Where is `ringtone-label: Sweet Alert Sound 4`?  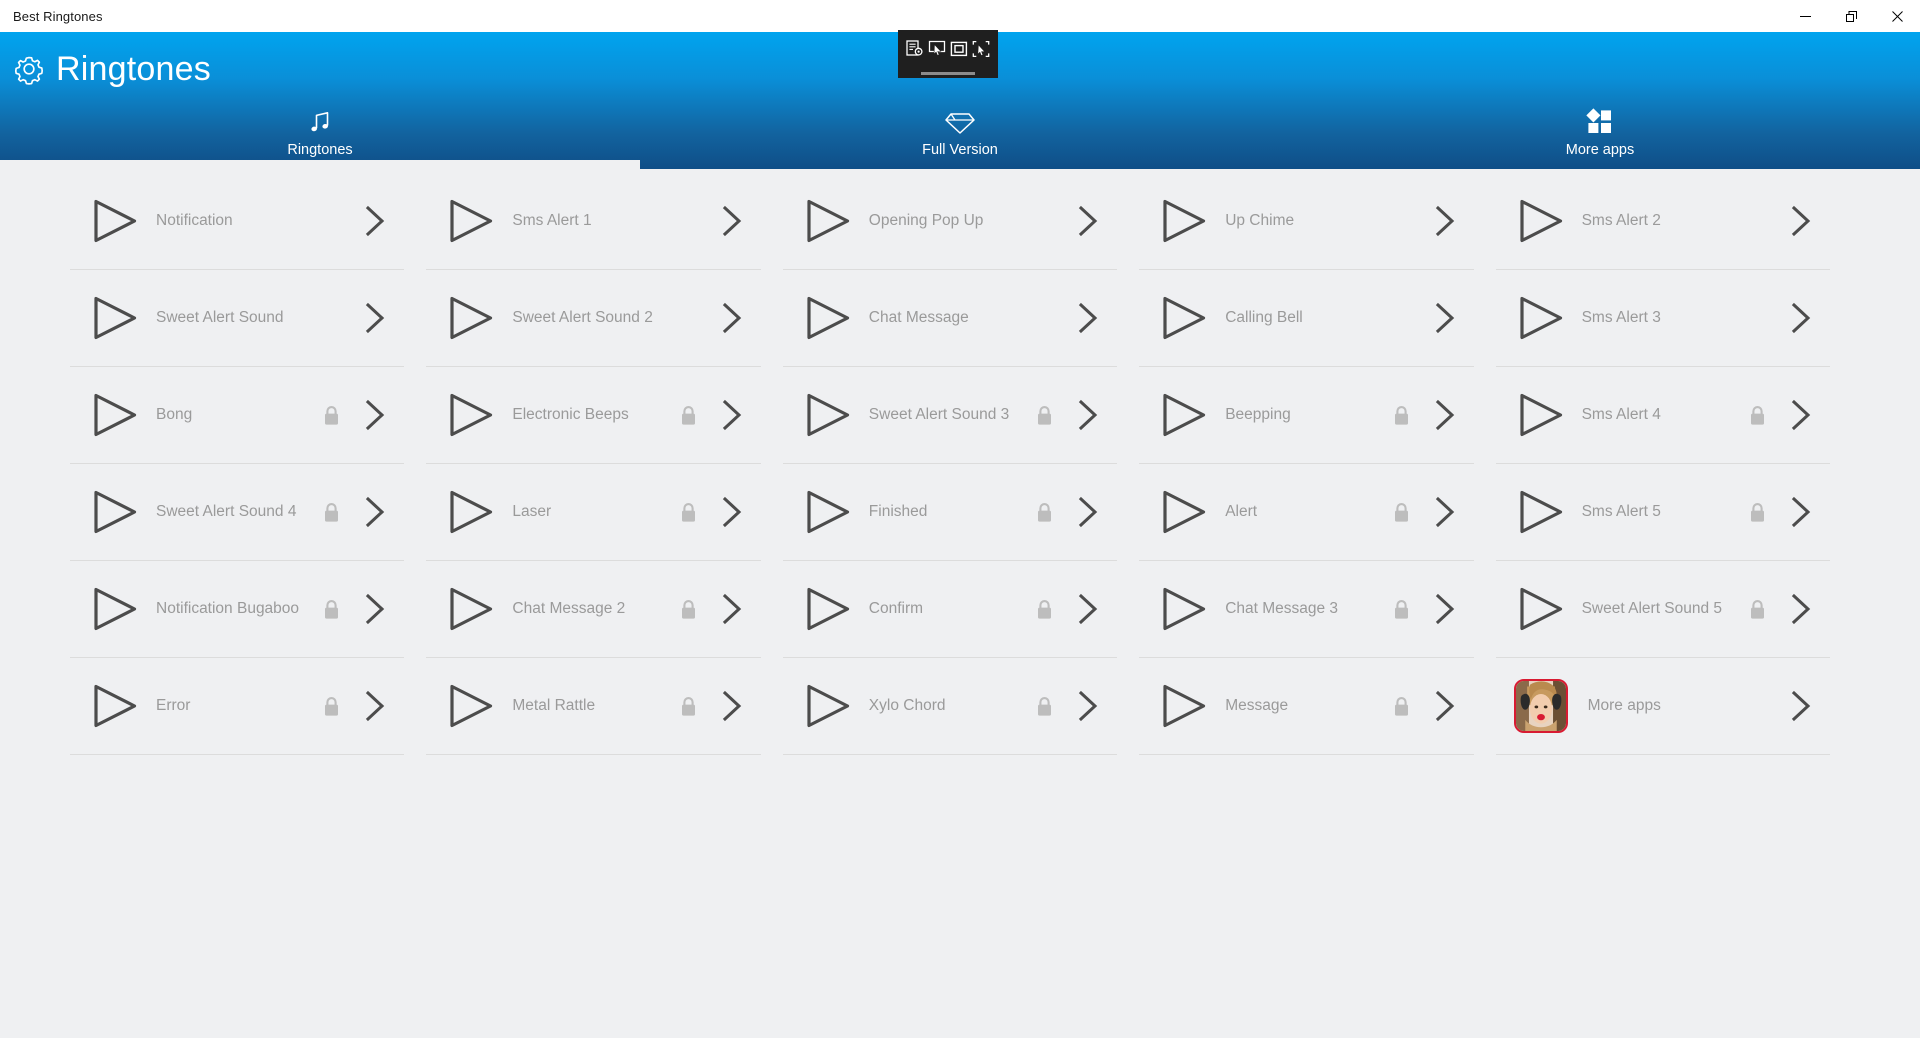
ringtone-label: Sweet Alert Sound 4 is located at coordinates (226, 511).